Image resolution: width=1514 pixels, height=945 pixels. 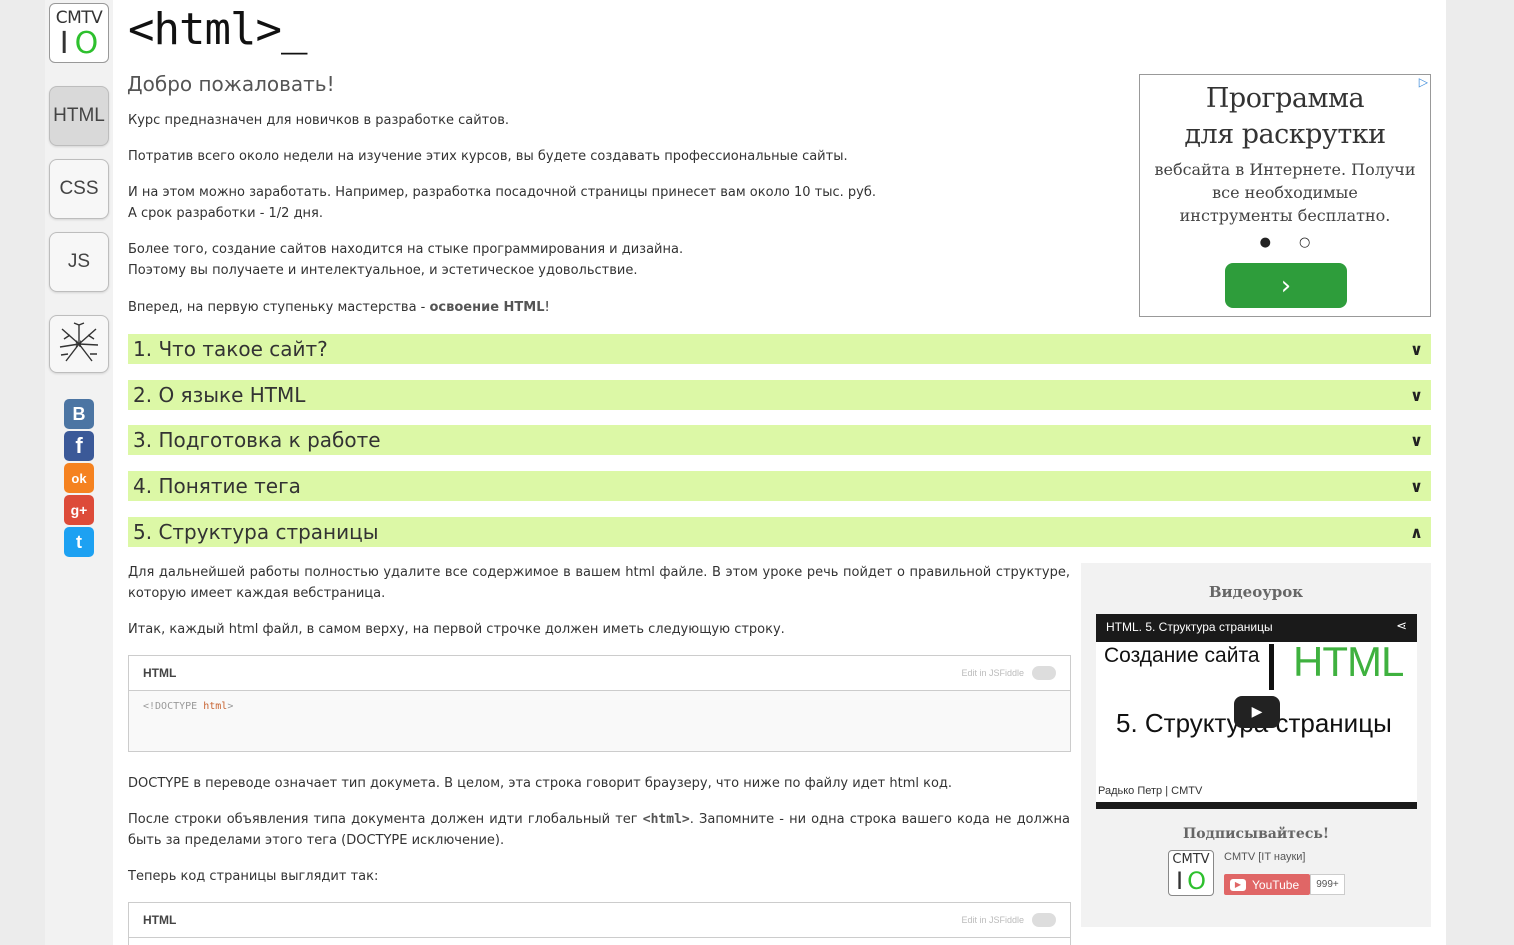 I want to click on twitter-share-icon: t, so click(x=79, y=542).